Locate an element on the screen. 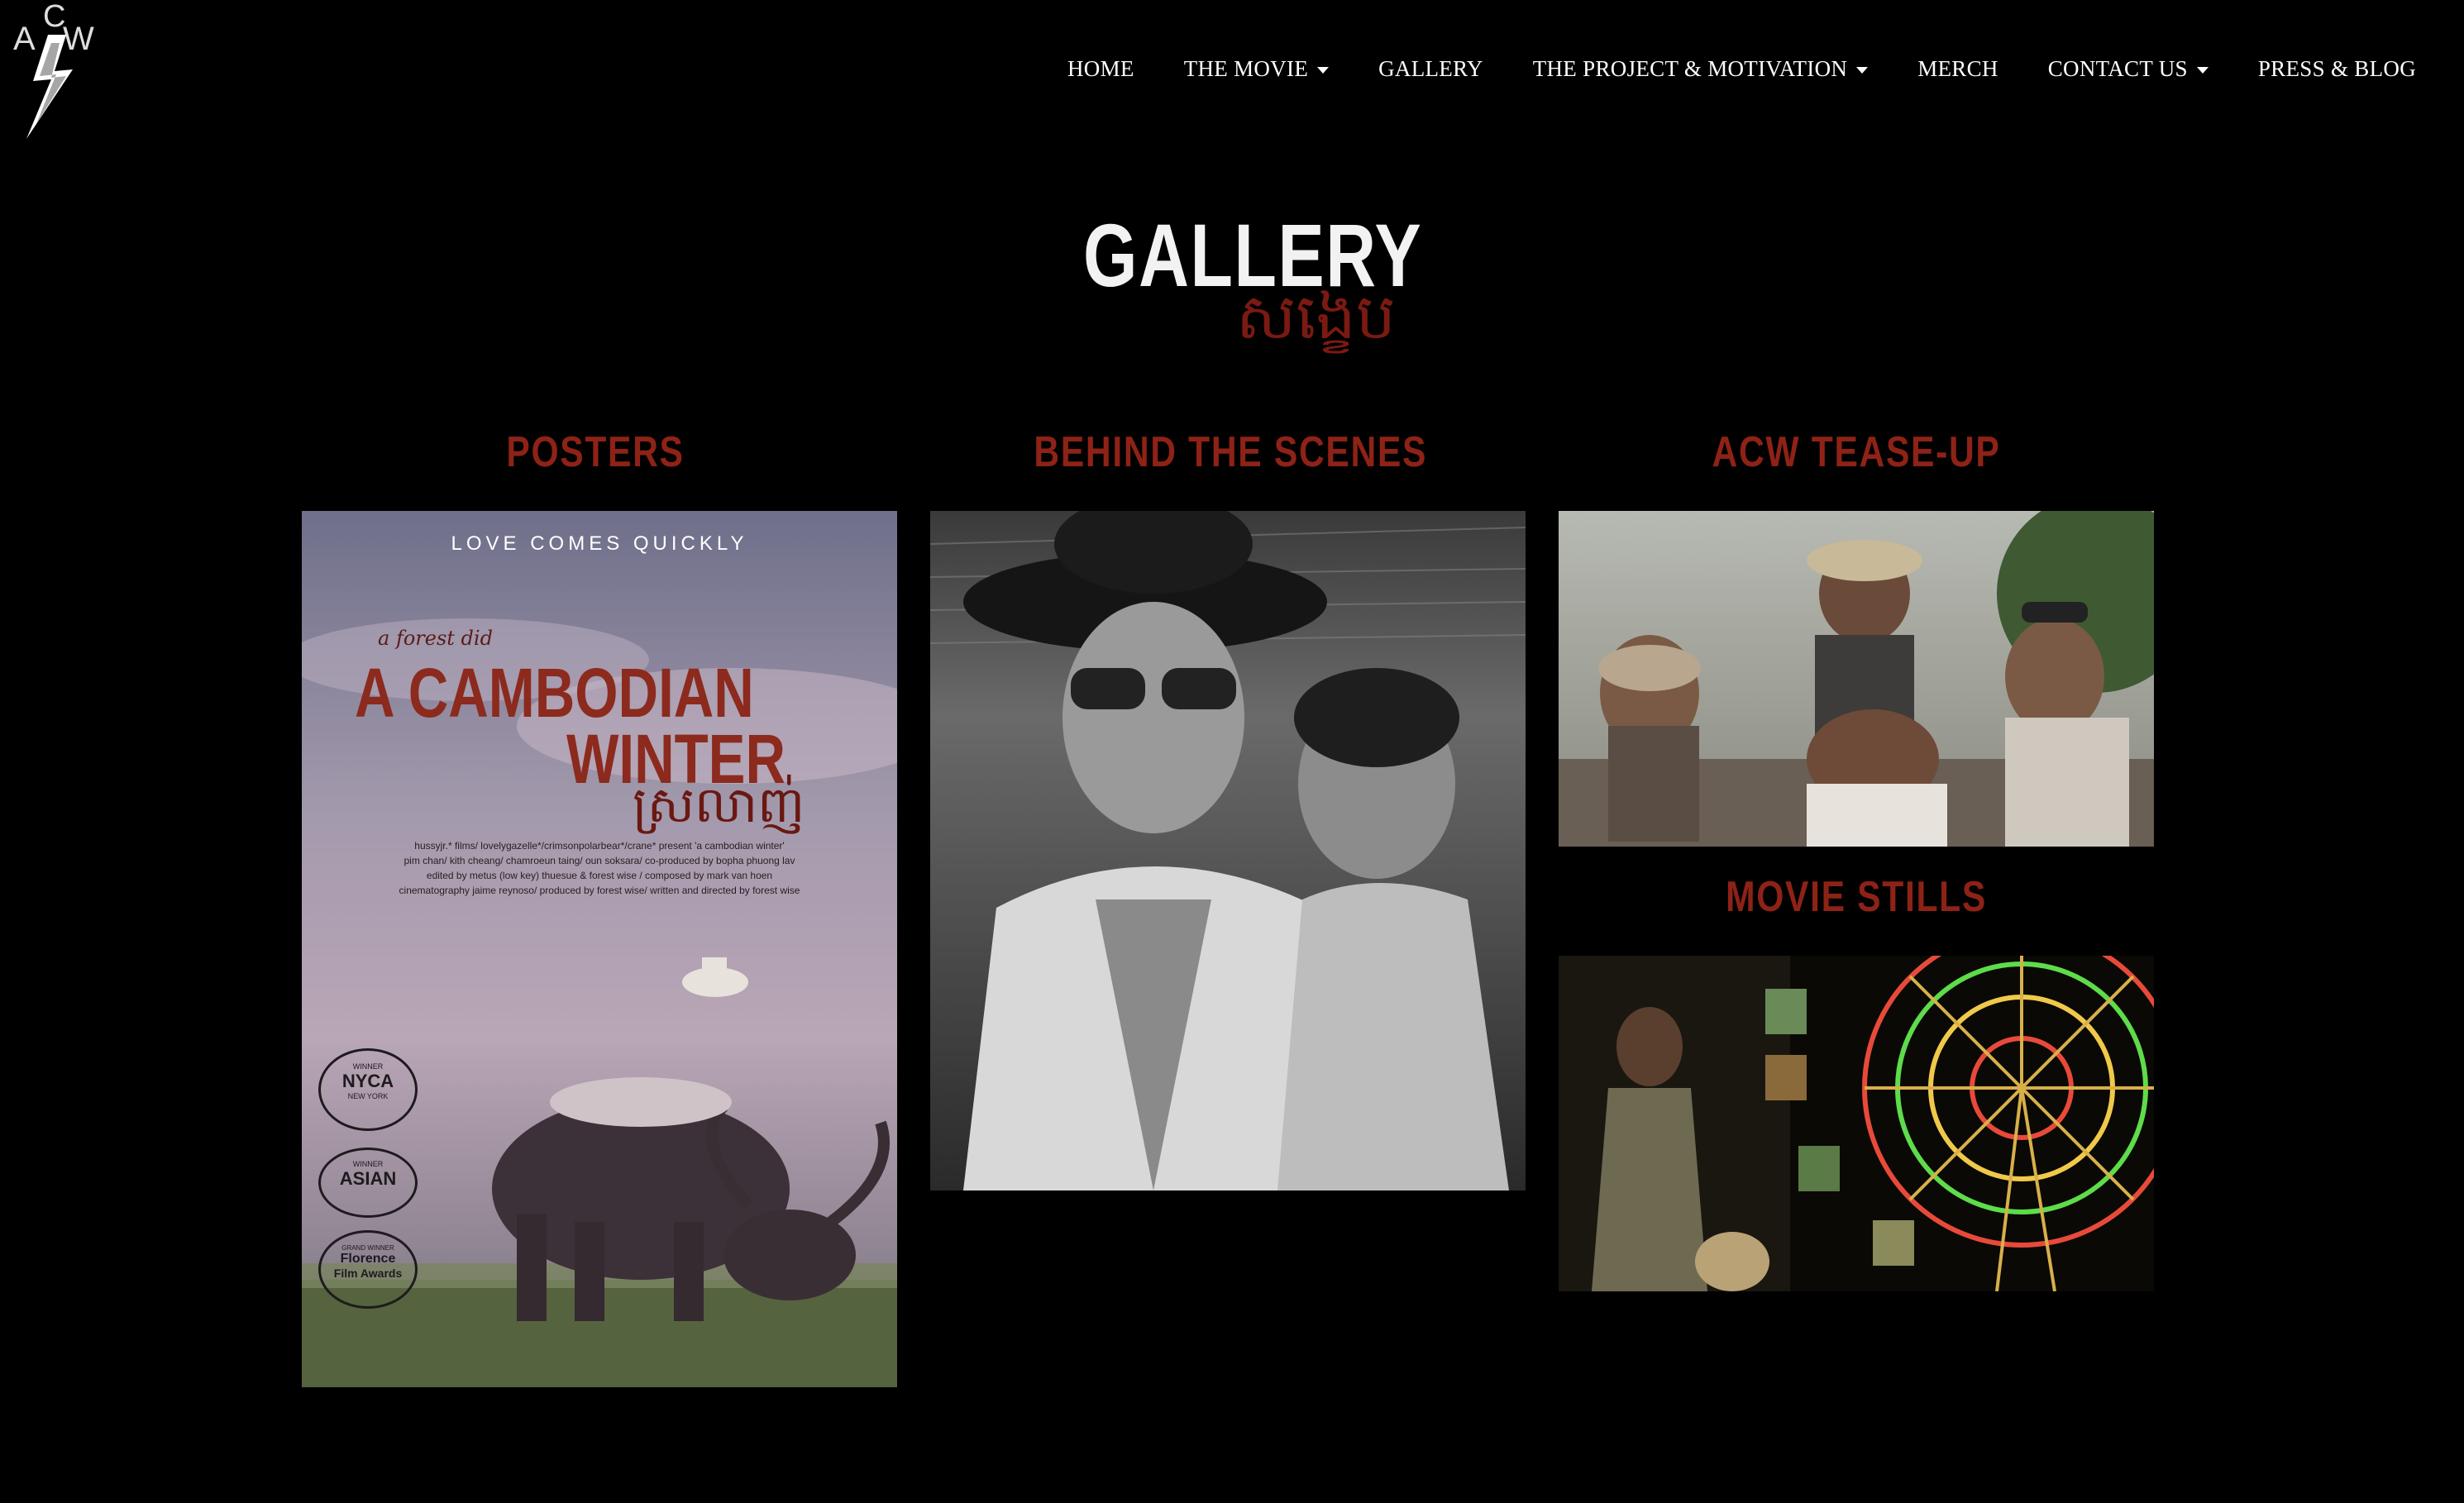  laurel-asian-top: WINNER is located at coordinates (368, 1164).